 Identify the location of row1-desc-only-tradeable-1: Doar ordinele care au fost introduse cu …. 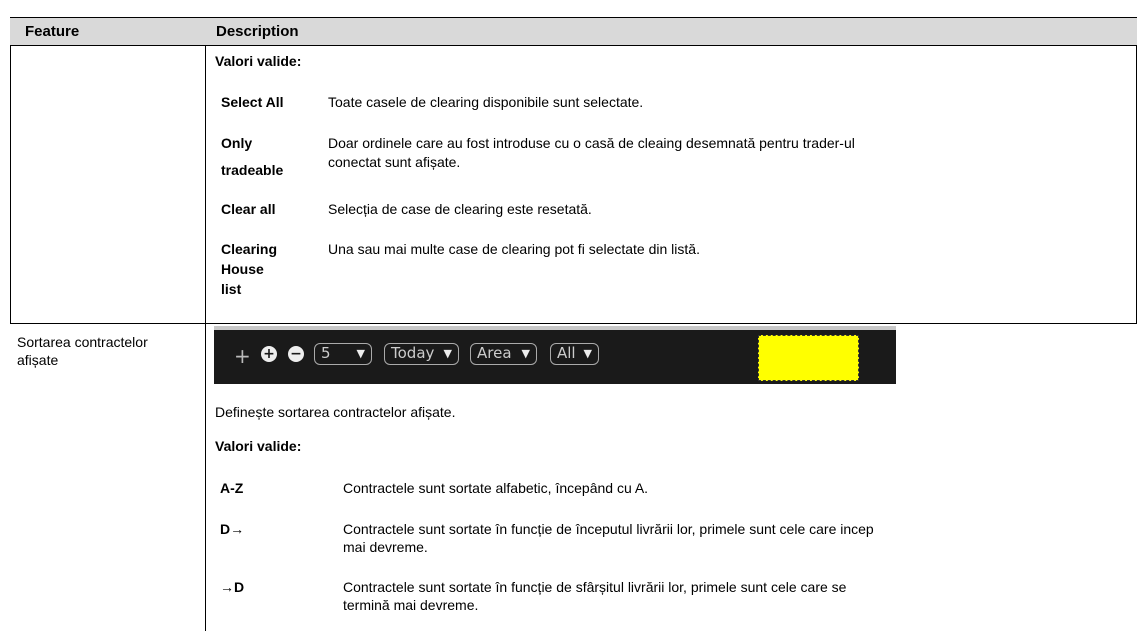
(591, 143).